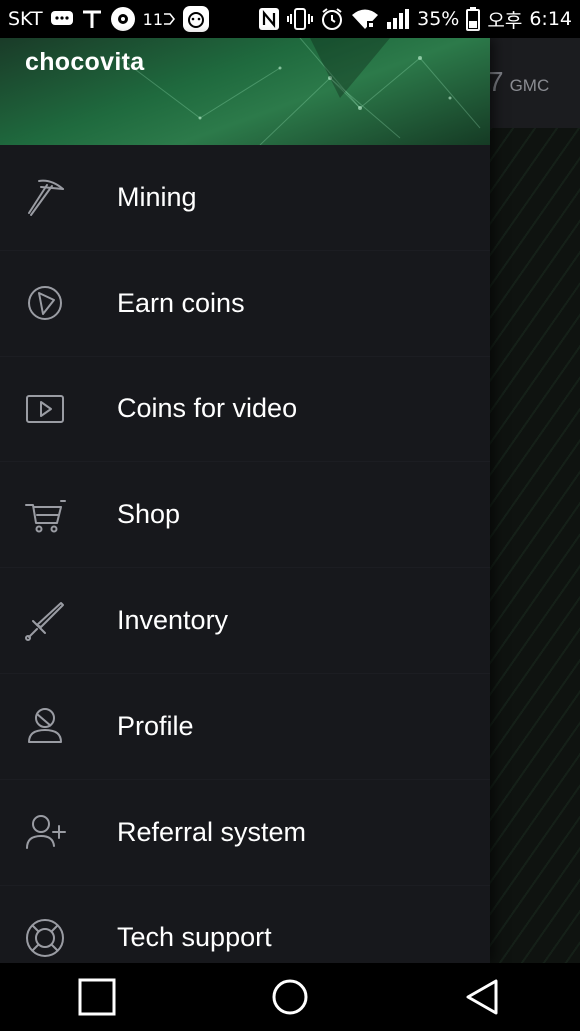  What do you see at coordinates (300, 19) in the screenshot?
I see `vibrate-icon` at bounding box center [300, 19].